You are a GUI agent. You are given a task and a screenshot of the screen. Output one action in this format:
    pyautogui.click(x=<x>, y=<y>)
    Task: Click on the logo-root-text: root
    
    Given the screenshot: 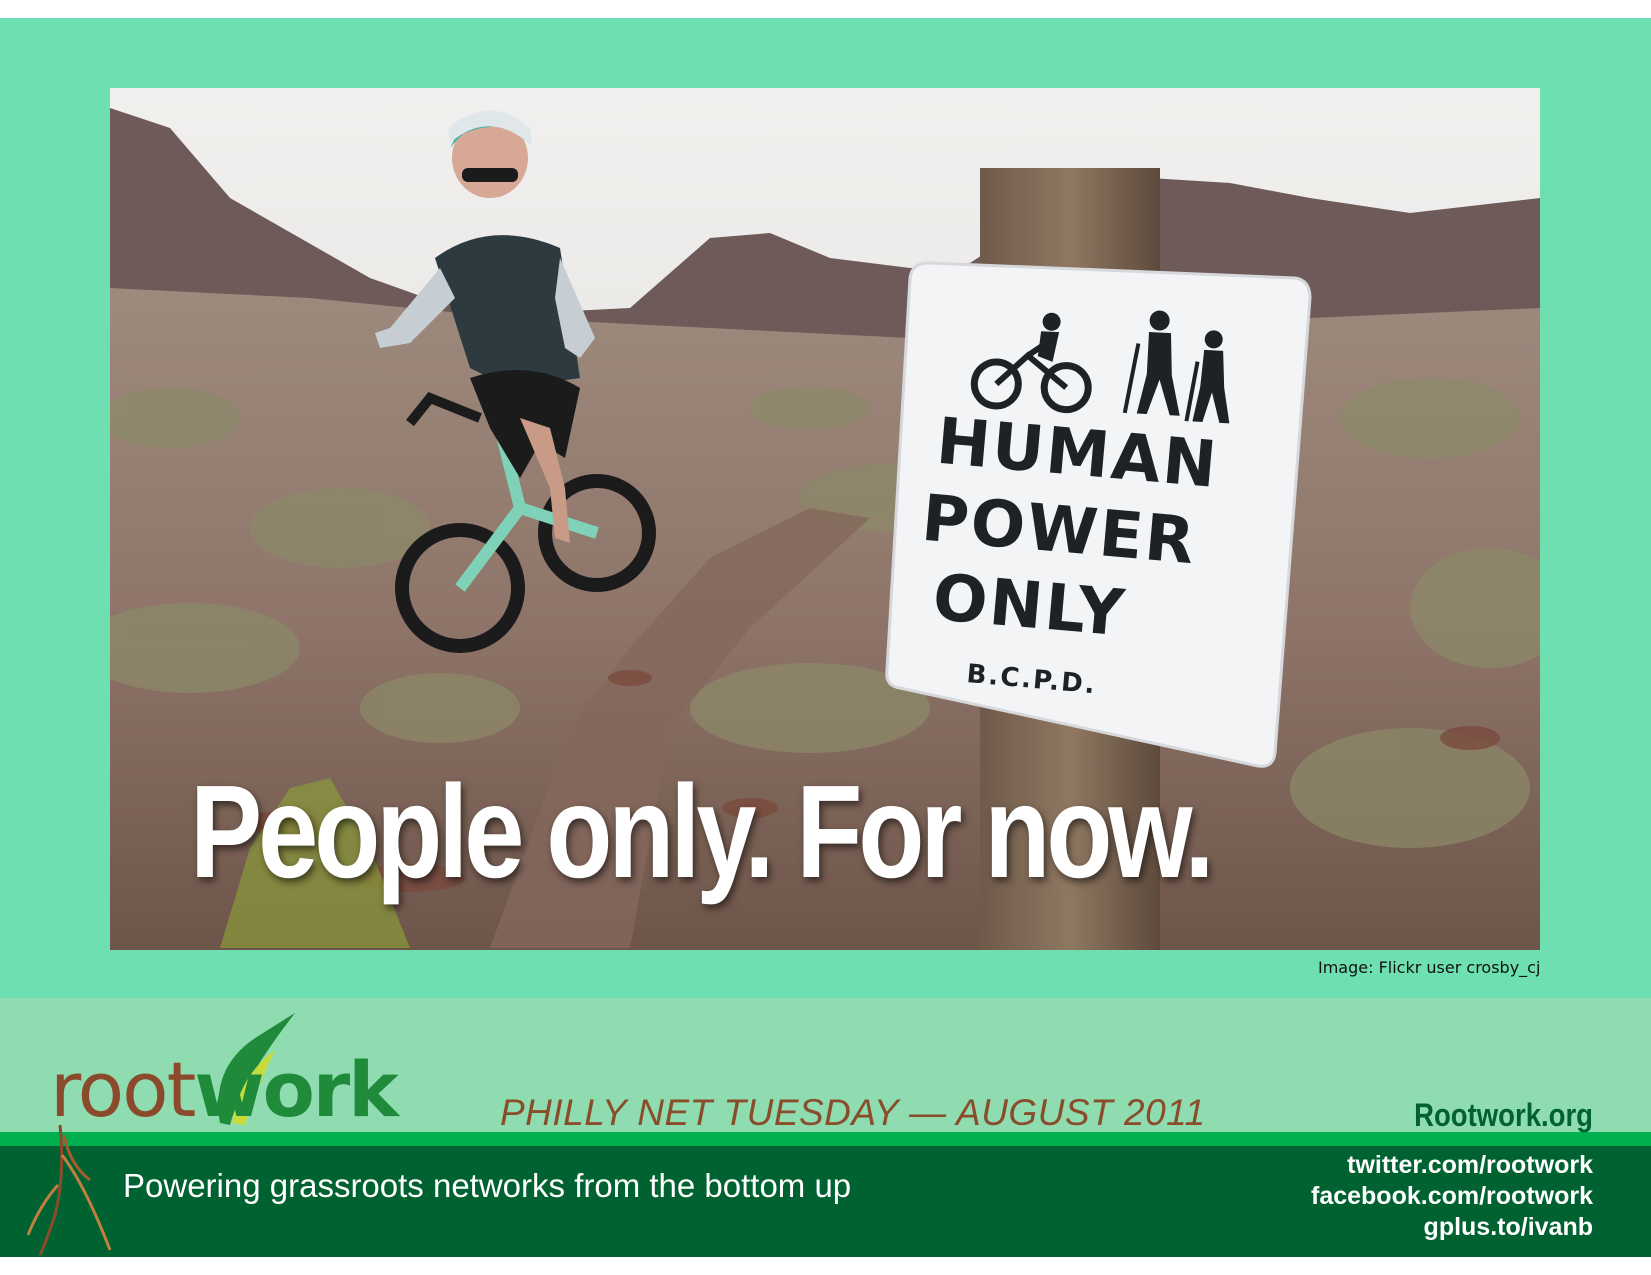 What is the action you would take?
    pyautogui.click(x=123, y=1089)
    